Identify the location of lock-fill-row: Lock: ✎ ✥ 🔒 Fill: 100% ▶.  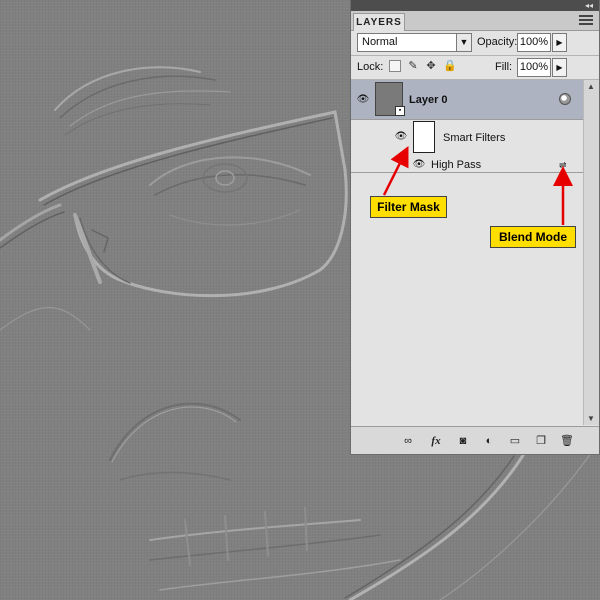
(476, 68).